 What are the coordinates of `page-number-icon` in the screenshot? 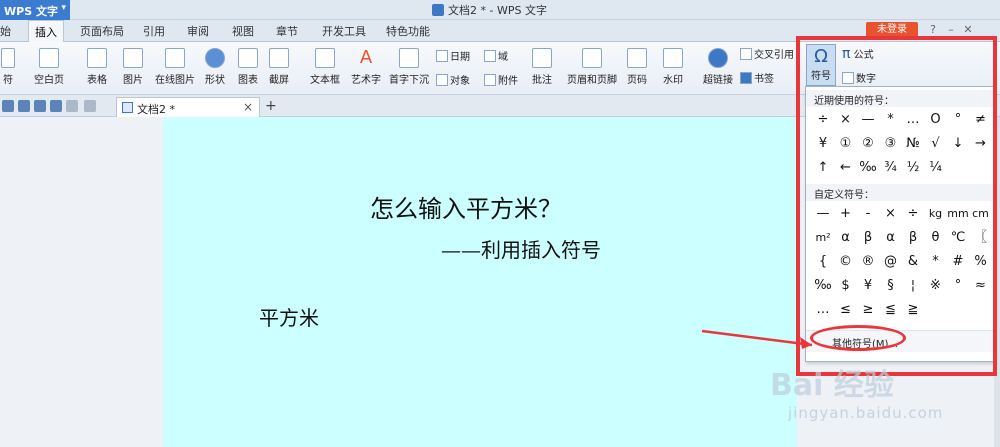 It's located at (637, 58).